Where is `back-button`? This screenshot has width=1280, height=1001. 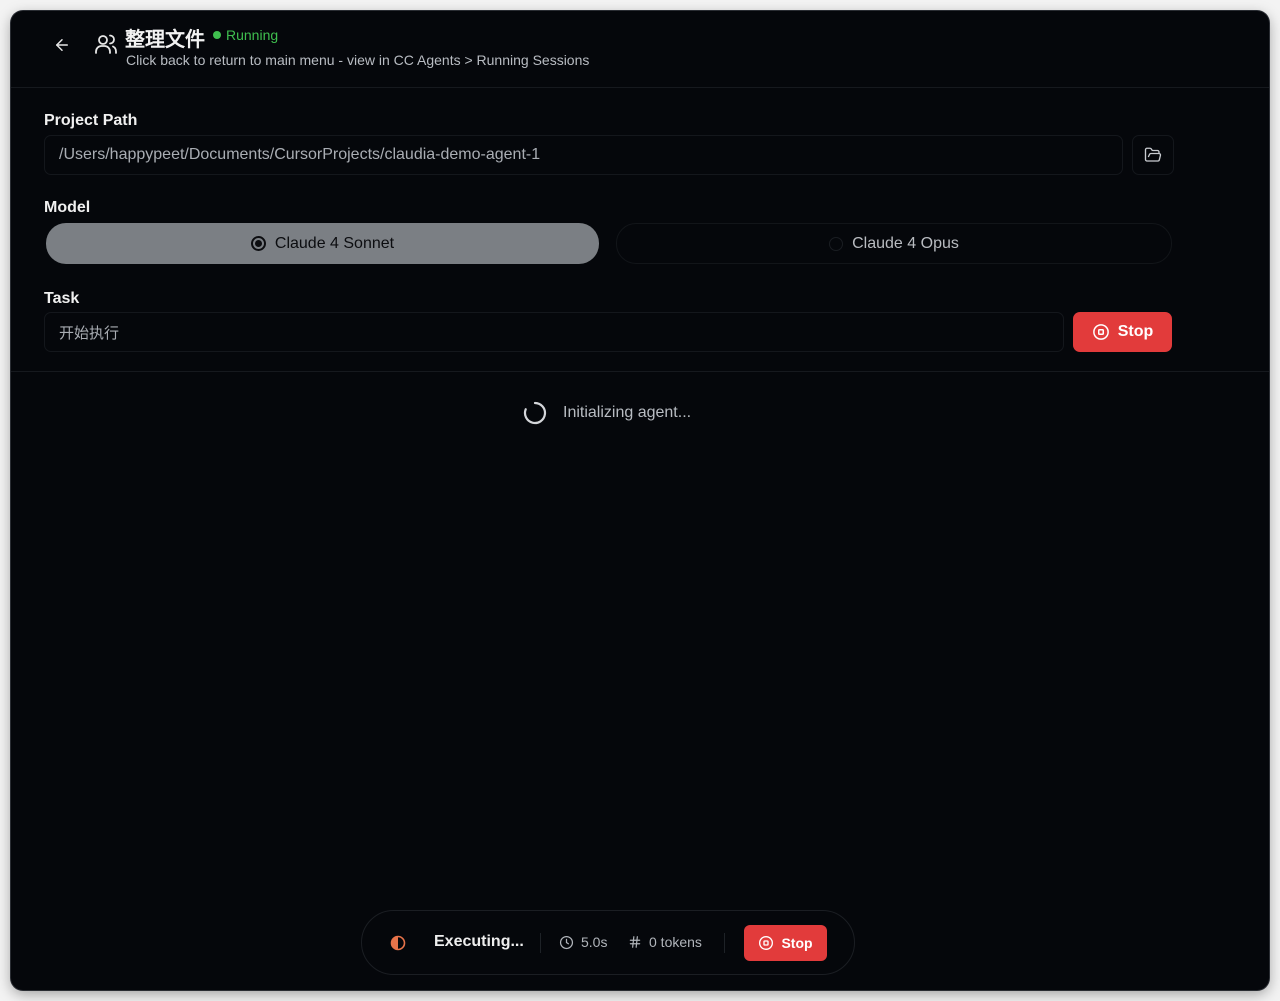
back-button is located at coordinates (62, 45).